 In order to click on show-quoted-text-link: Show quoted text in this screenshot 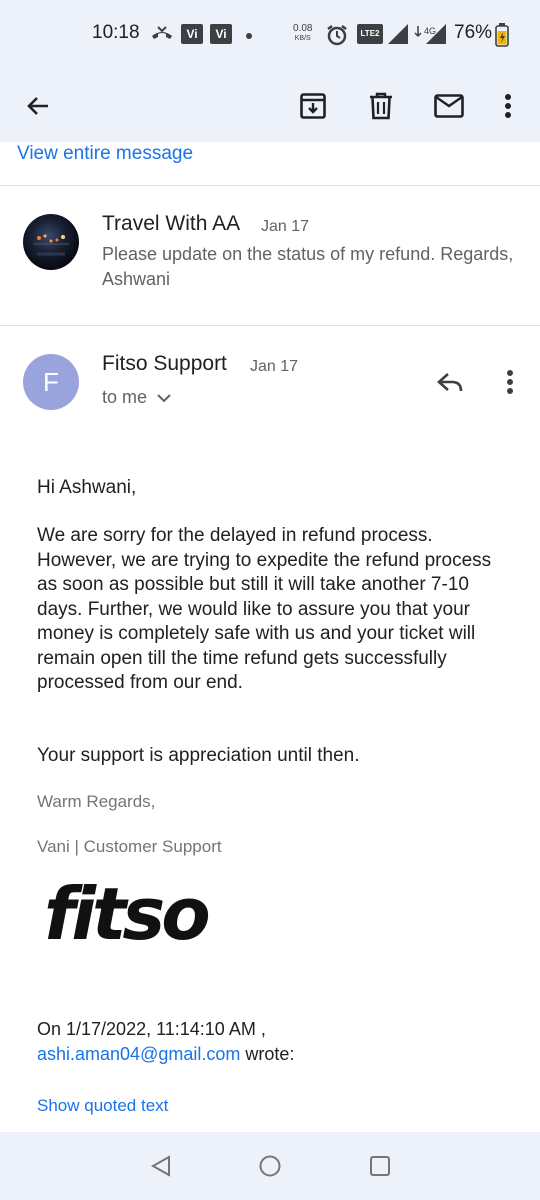, I will do `click(102, 1106)`.